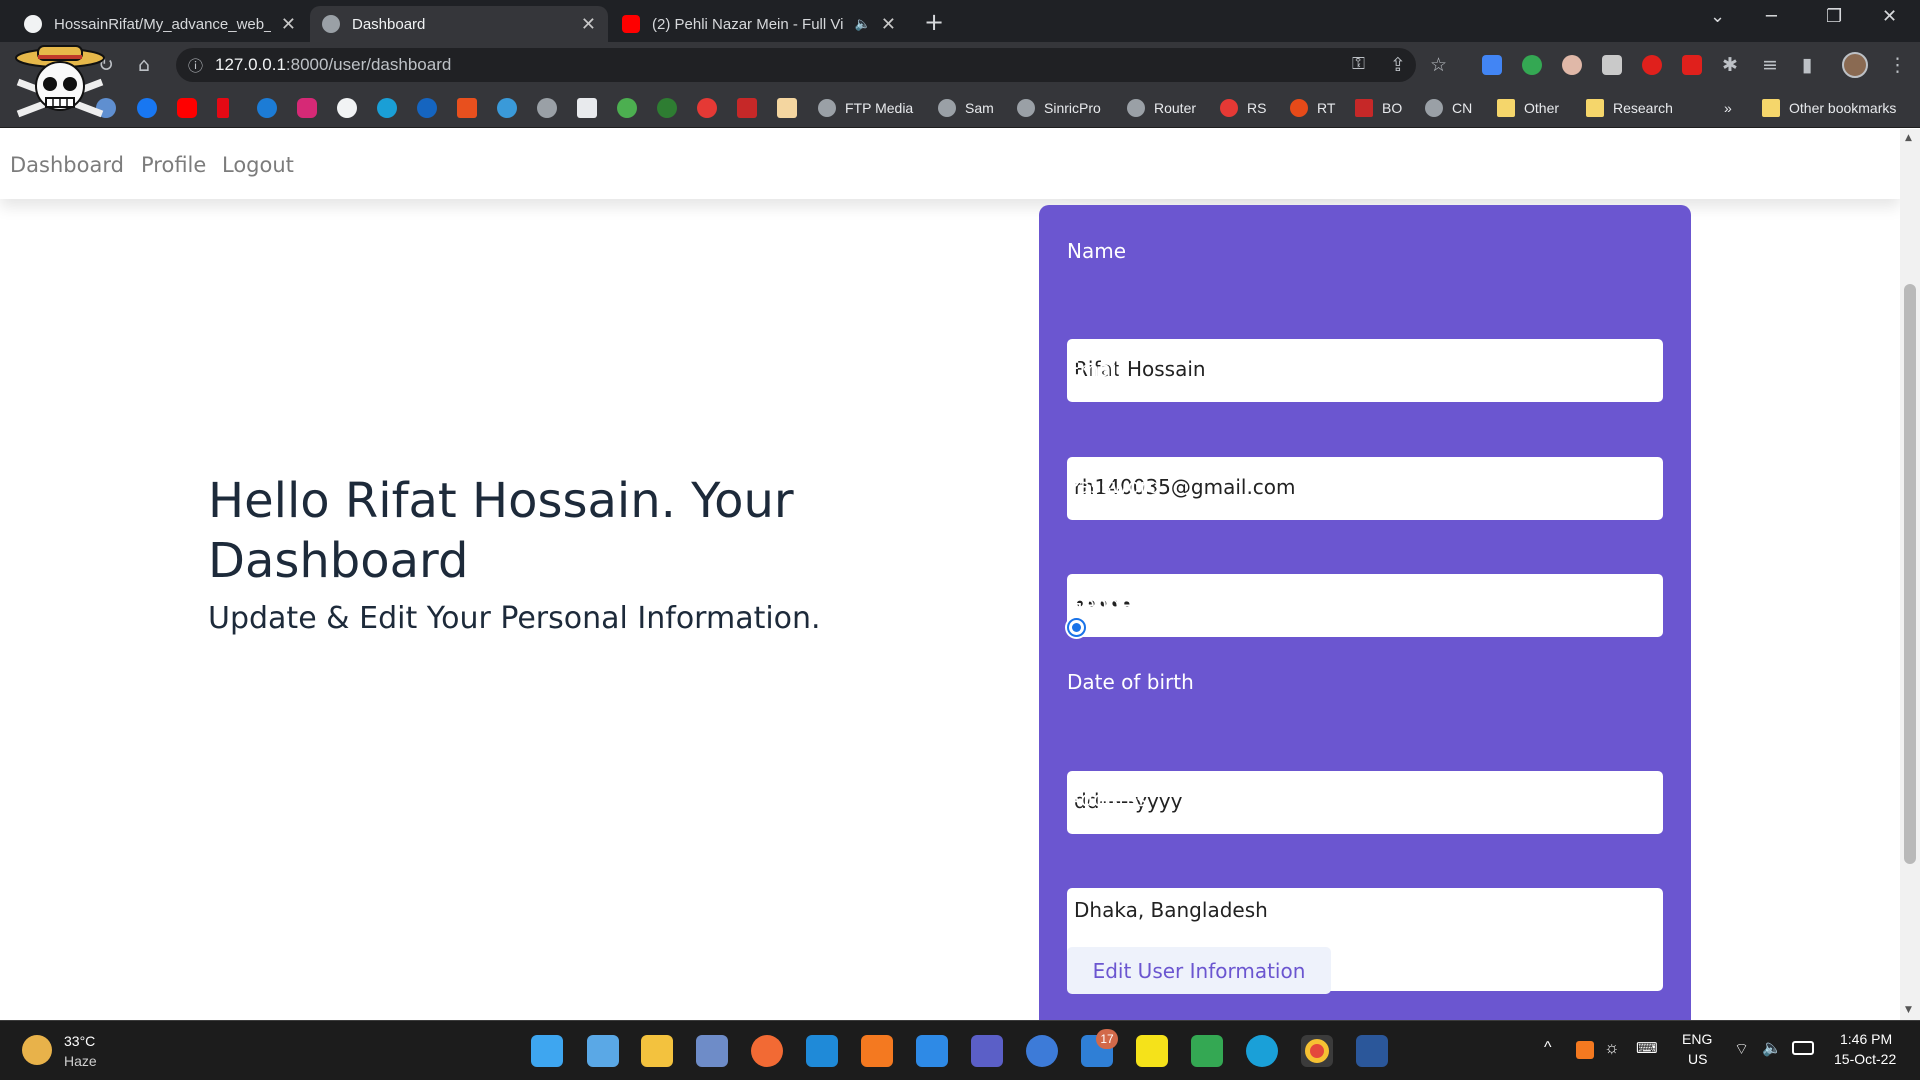 This screenshot has height=1080, width=1920. I want to click on tab-github: HossainRifat/My_advance_web_V ✕, so click(160, 24).